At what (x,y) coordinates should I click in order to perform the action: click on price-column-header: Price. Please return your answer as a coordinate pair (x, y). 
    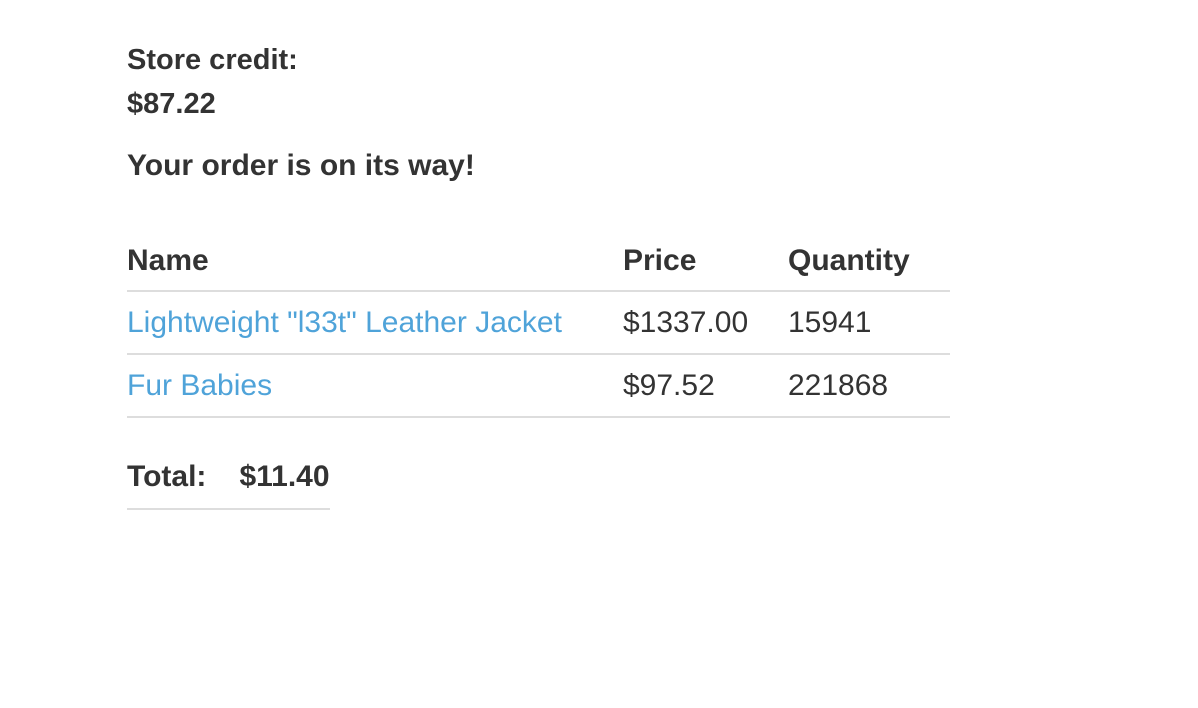
    Looking at the image, I should click on (705, 268).